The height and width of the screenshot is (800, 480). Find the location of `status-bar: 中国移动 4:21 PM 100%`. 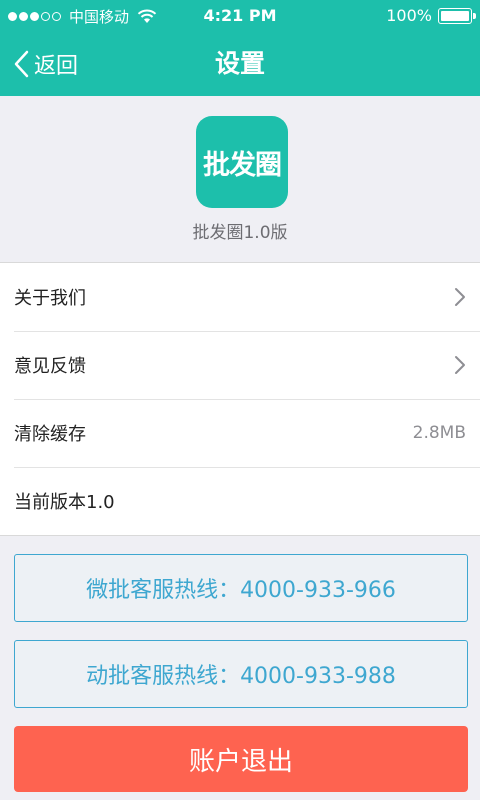

status-bar: 中国移动 4:21 PM 100% is located at coordinates (240, 16).